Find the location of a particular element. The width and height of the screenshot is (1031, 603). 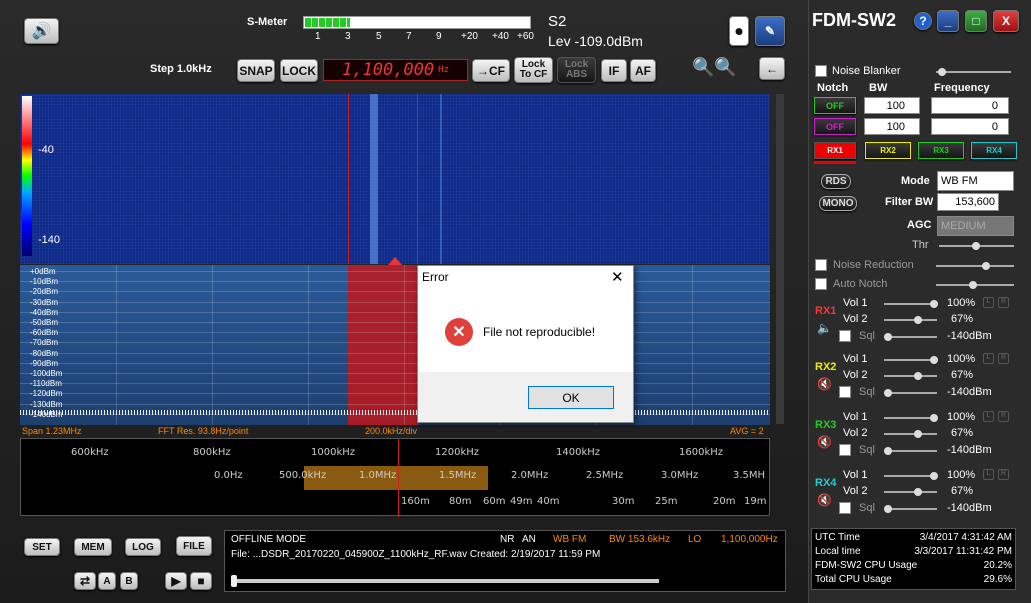

rx4-tab: RX4 is located at coordinates (994, 150).